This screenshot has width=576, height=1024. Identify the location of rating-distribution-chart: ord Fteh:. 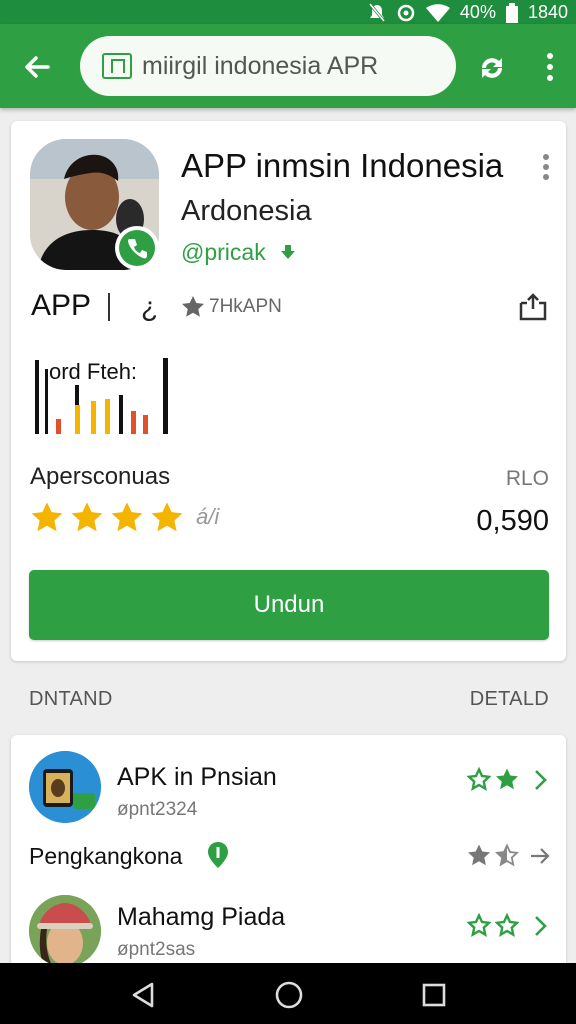
(104, 395).